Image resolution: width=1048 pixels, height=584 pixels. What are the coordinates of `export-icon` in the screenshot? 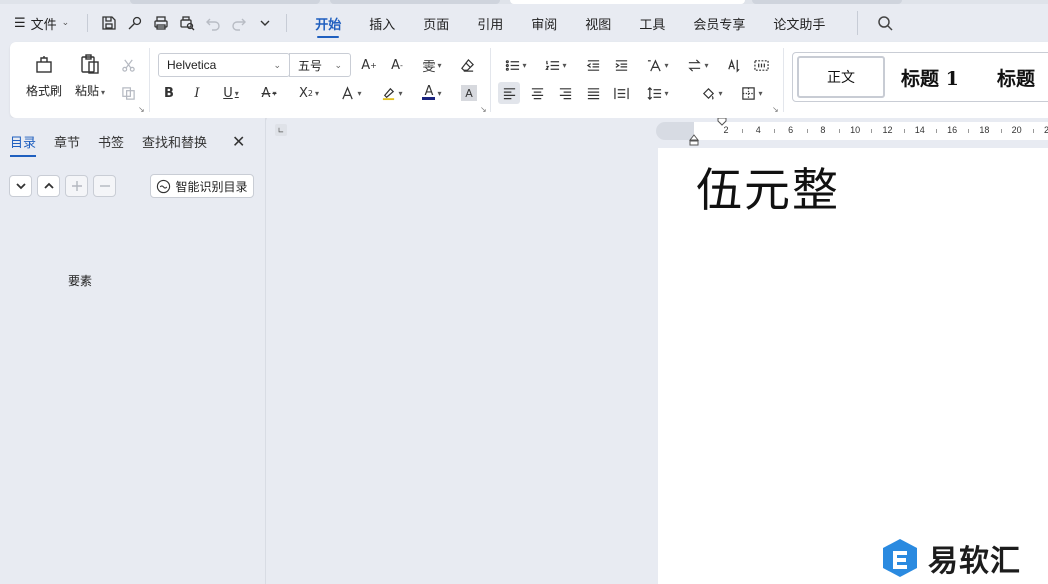 It's located at (135, 23).